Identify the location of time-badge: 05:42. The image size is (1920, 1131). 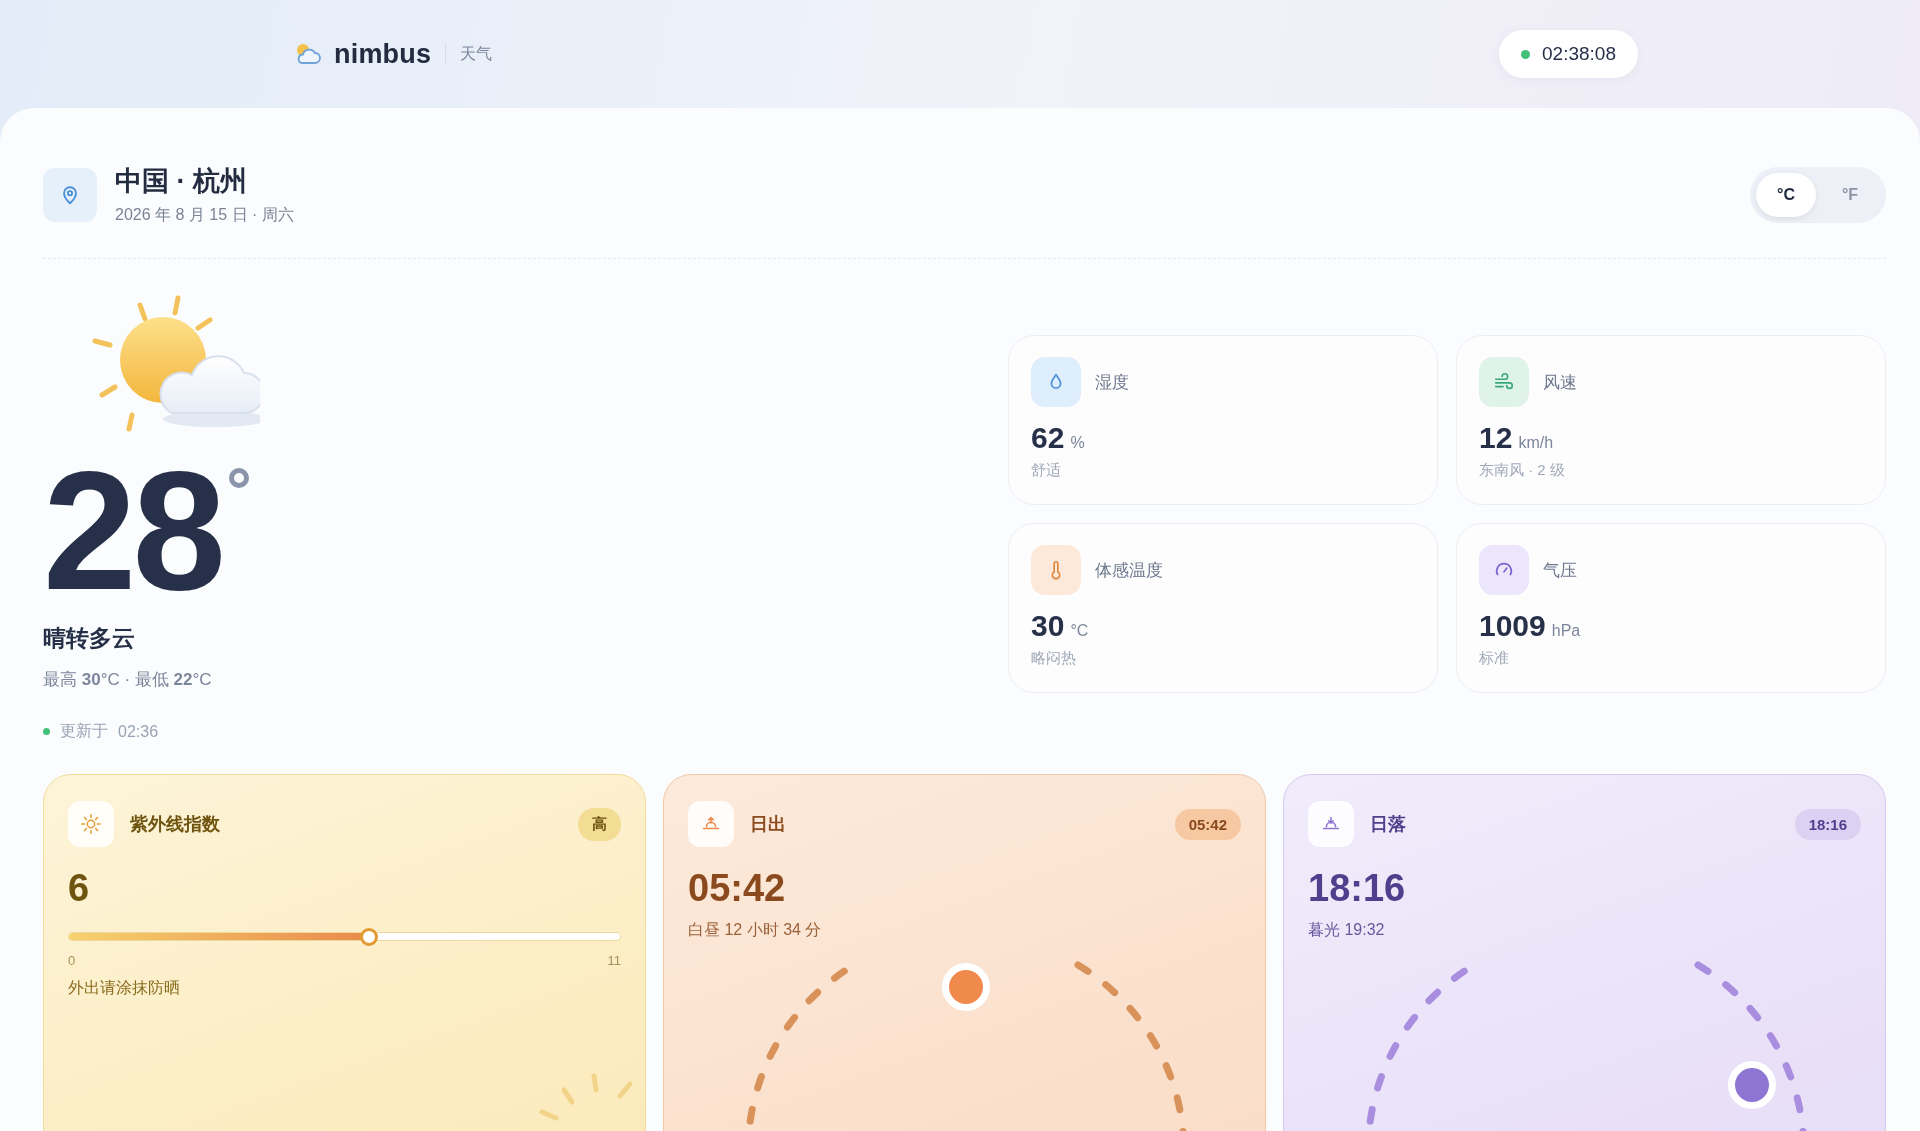
(1207, 824).